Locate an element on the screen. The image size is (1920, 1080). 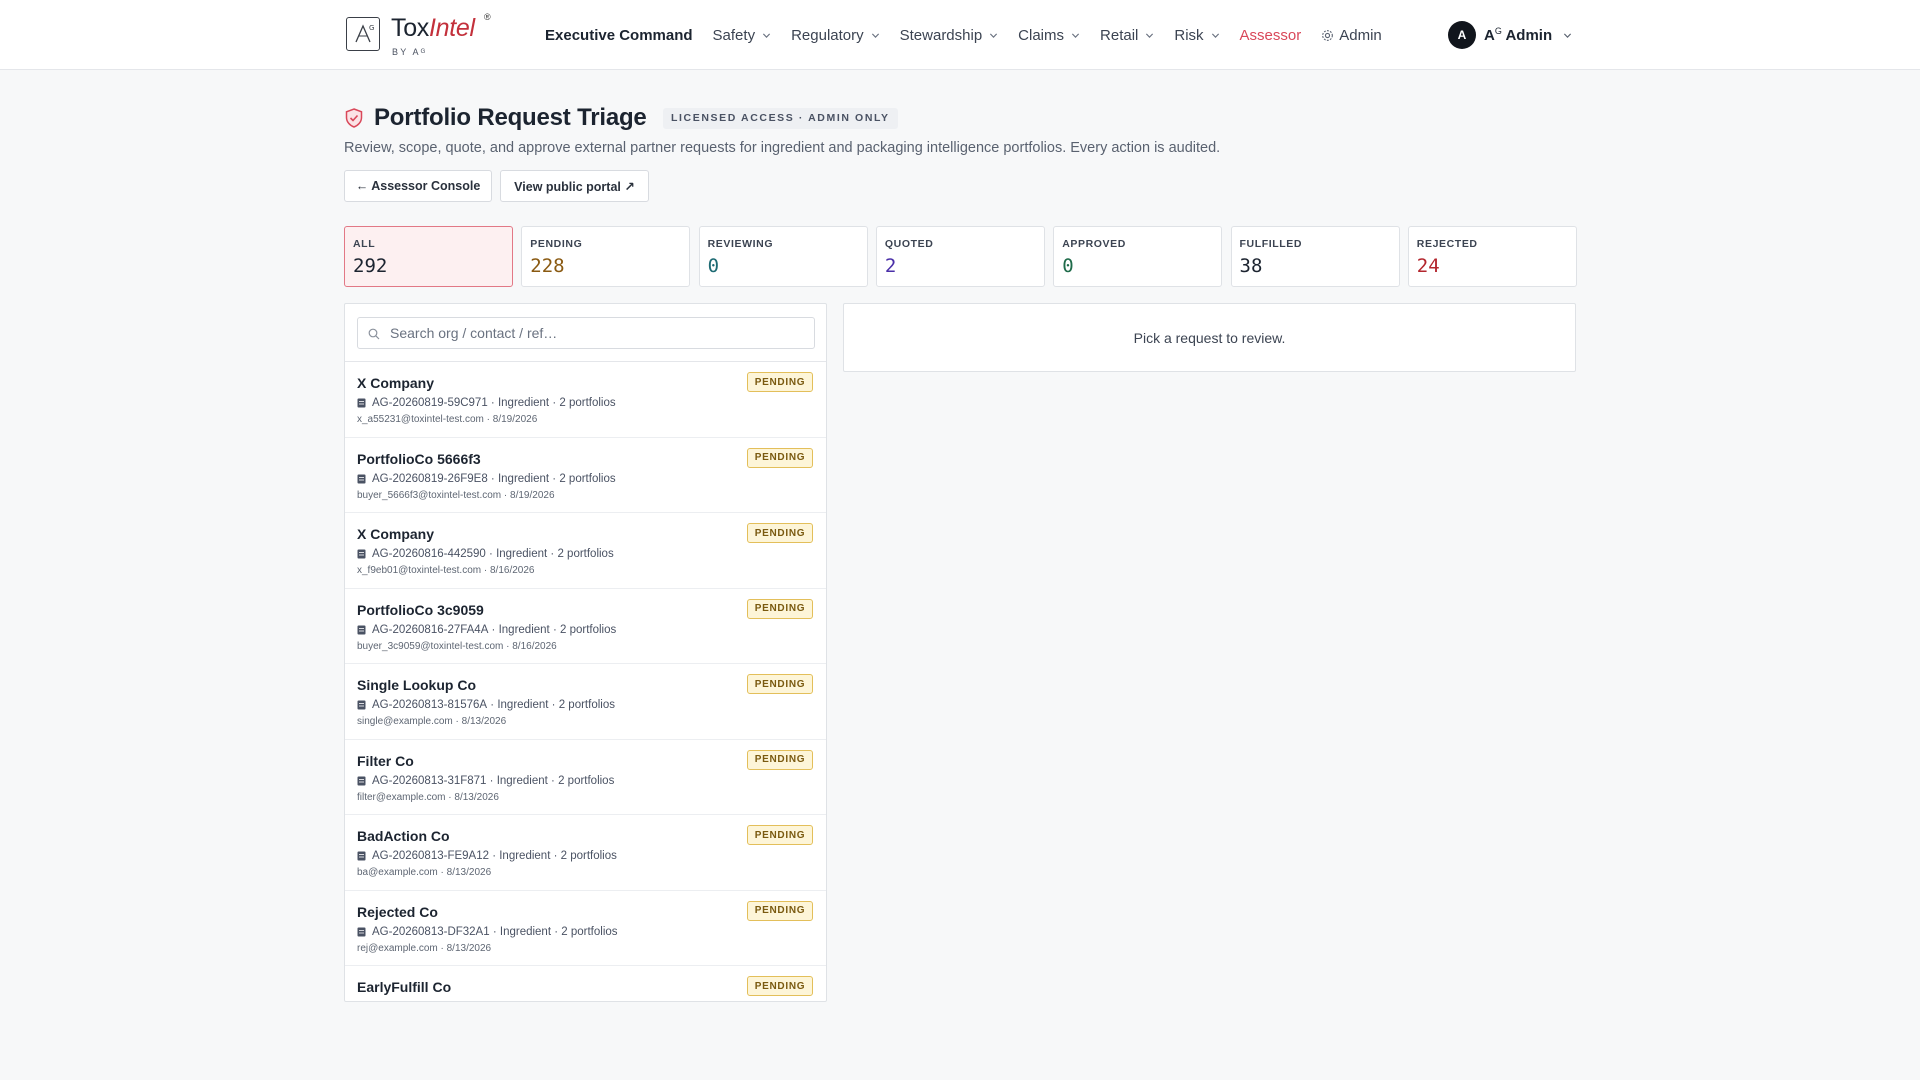
stat-label: REJECTED is located at coordinates (1447, 244).